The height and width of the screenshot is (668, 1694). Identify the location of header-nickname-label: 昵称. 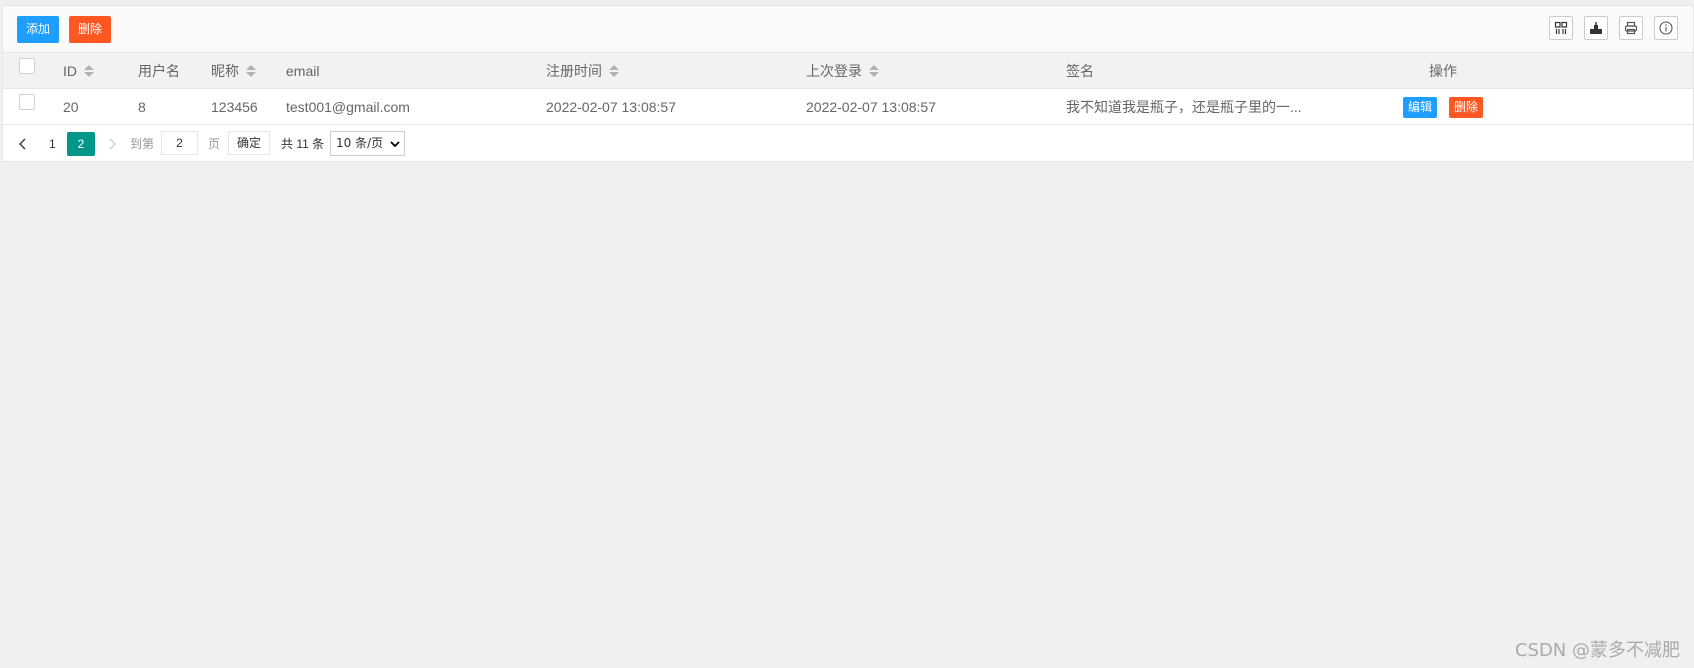
(225, 71).